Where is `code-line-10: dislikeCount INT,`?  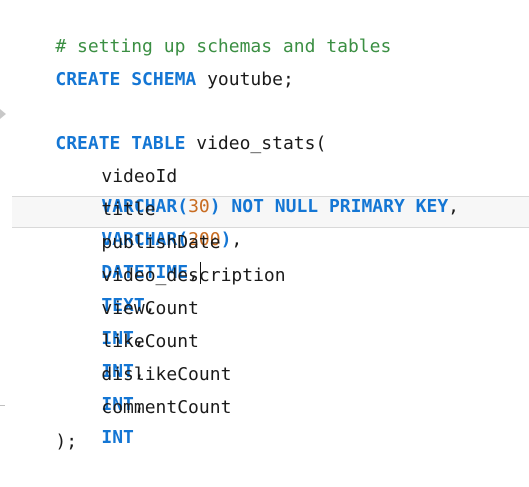
code-line-10: dislikeCount INT, is located at coordinates (144, 372).